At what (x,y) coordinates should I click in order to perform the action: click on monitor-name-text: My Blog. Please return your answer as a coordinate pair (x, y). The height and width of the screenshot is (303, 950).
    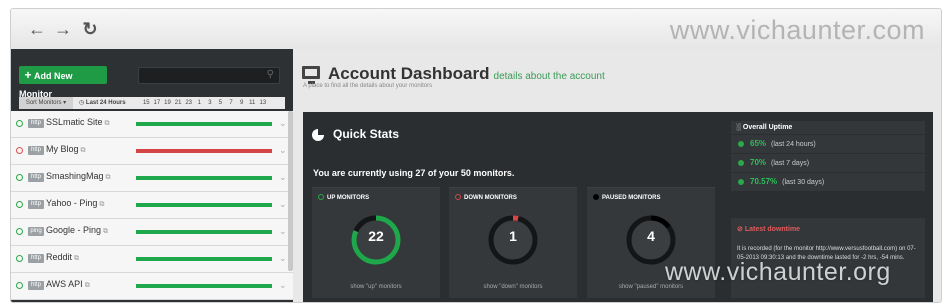
    Looking at the image, I should click on (62, 149).